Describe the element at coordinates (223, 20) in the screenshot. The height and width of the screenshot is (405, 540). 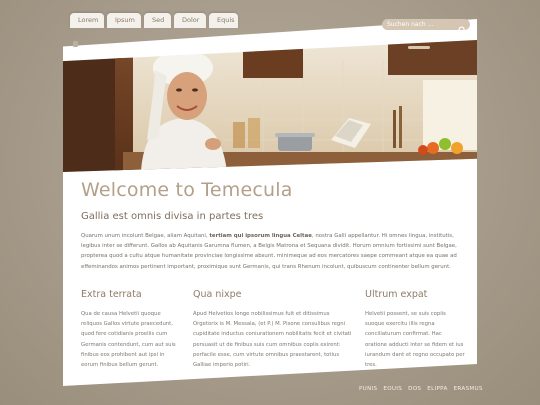
I see `tab-equis: Equis` at that location.